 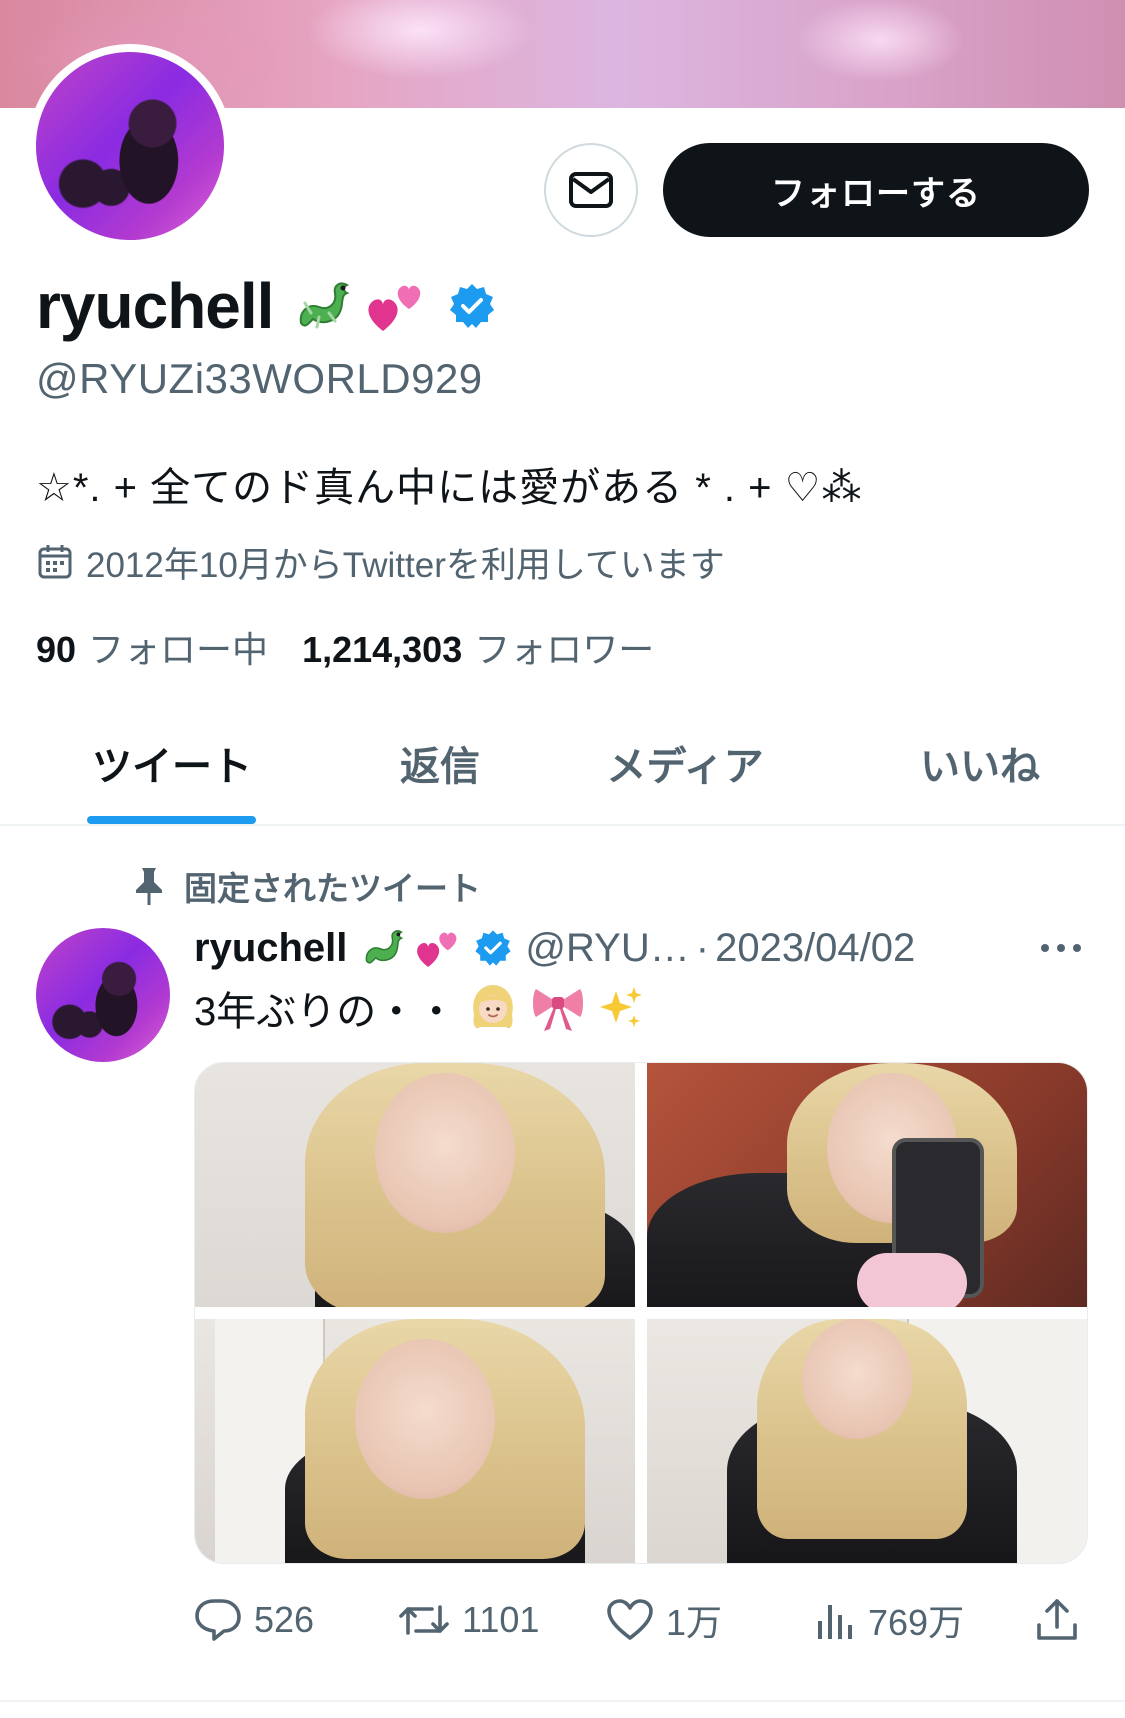 I want to click on profile-bio: ☆*. + 全てのド真ん中には愛がある * . + ♡⁂, so click(x=449, y=488).